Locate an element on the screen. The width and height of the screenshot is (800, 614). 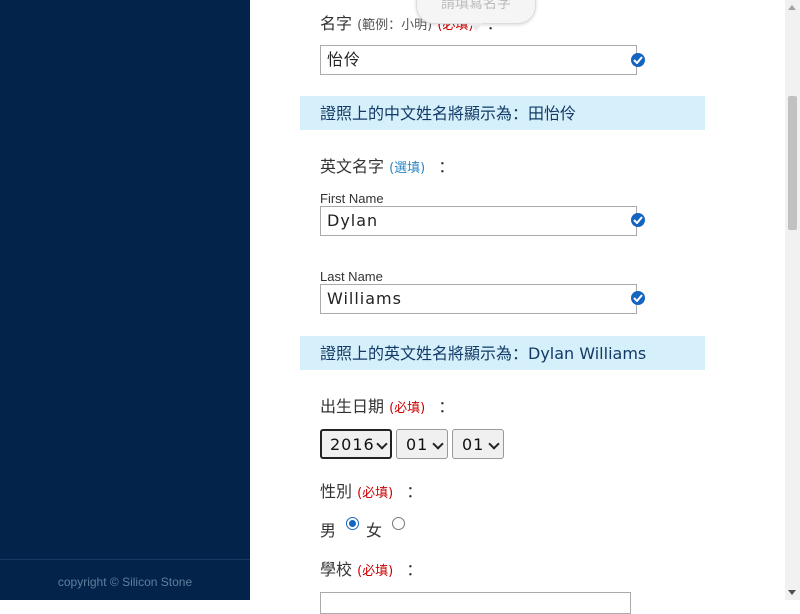
scrollbar is located at coordinates (792, 300).